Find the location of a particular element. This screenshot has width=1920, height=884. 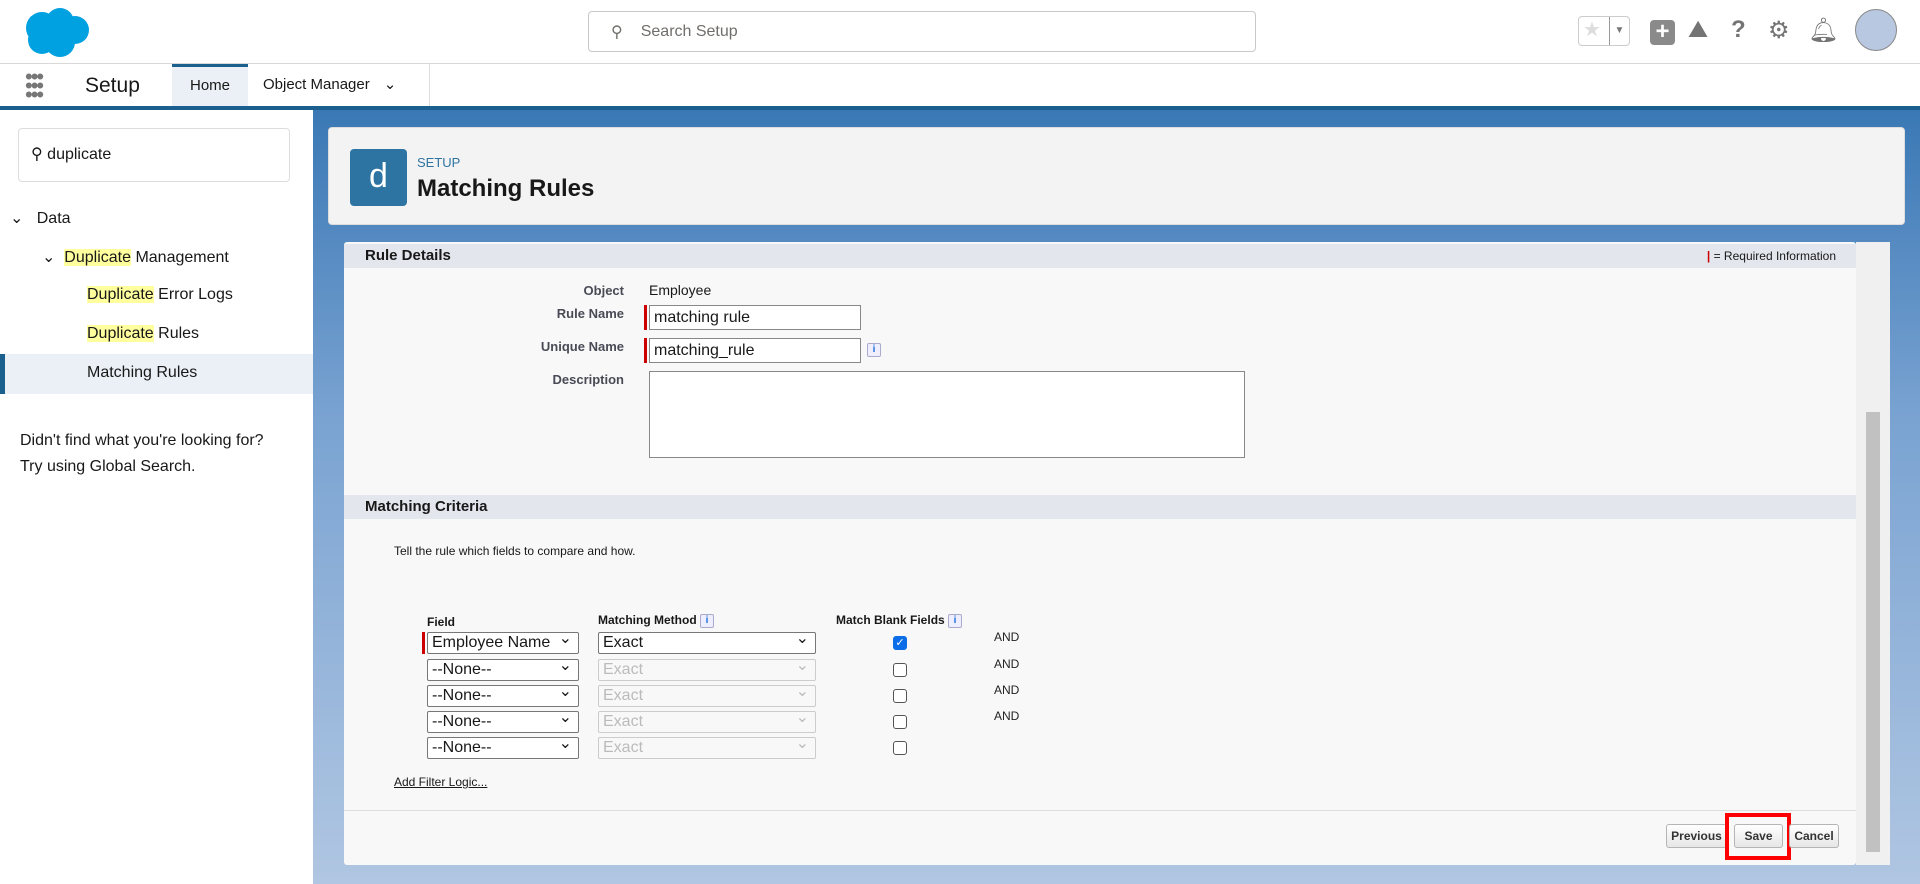

global-search-input: ⚲ Search Setup is located at coordinates (922, 31).